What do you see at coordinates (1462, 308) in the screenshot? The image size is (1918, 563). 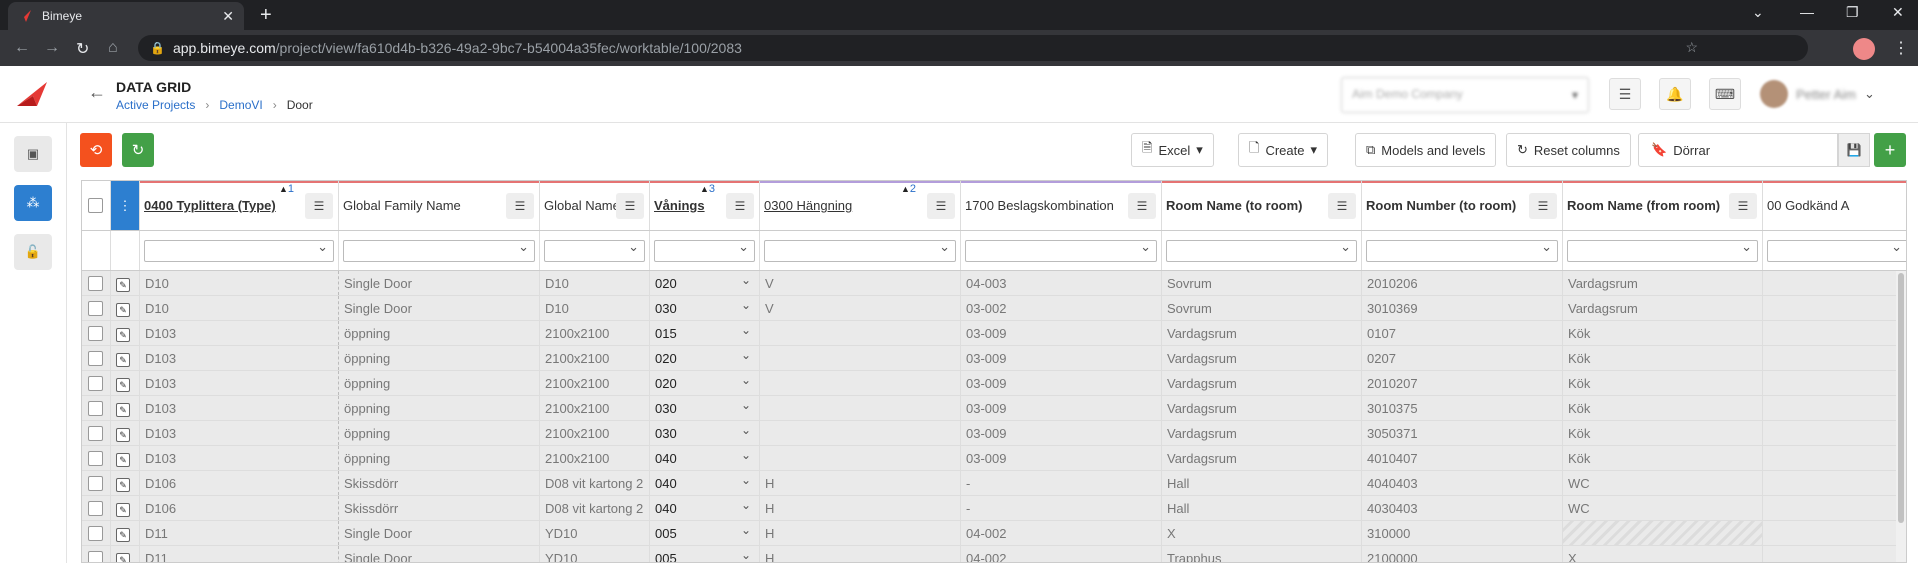 I see `table-cell: 3010369` at bounding box center [1462, 308].